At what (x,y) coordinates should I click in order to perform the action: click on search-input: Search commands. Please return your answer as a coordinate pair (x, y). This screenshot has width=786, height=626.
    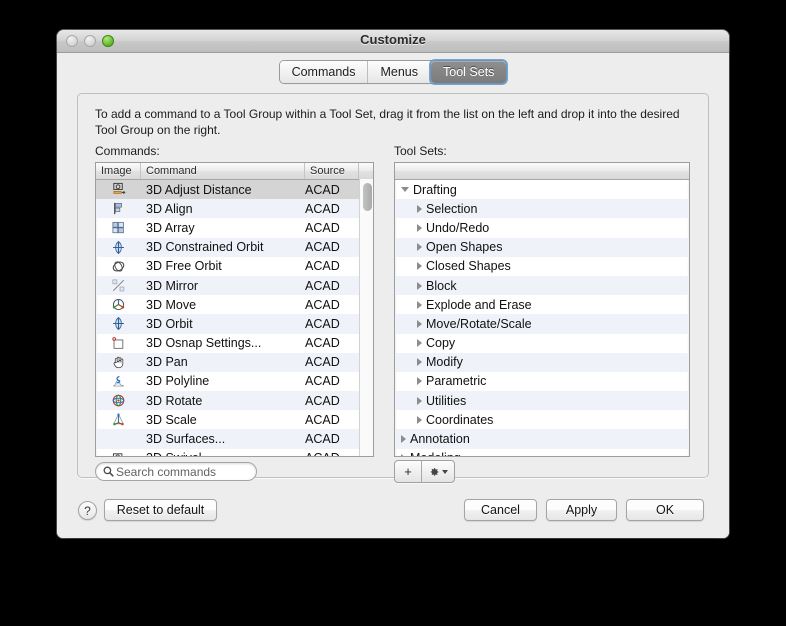
    Looking at the image, I should click on (176, 471).